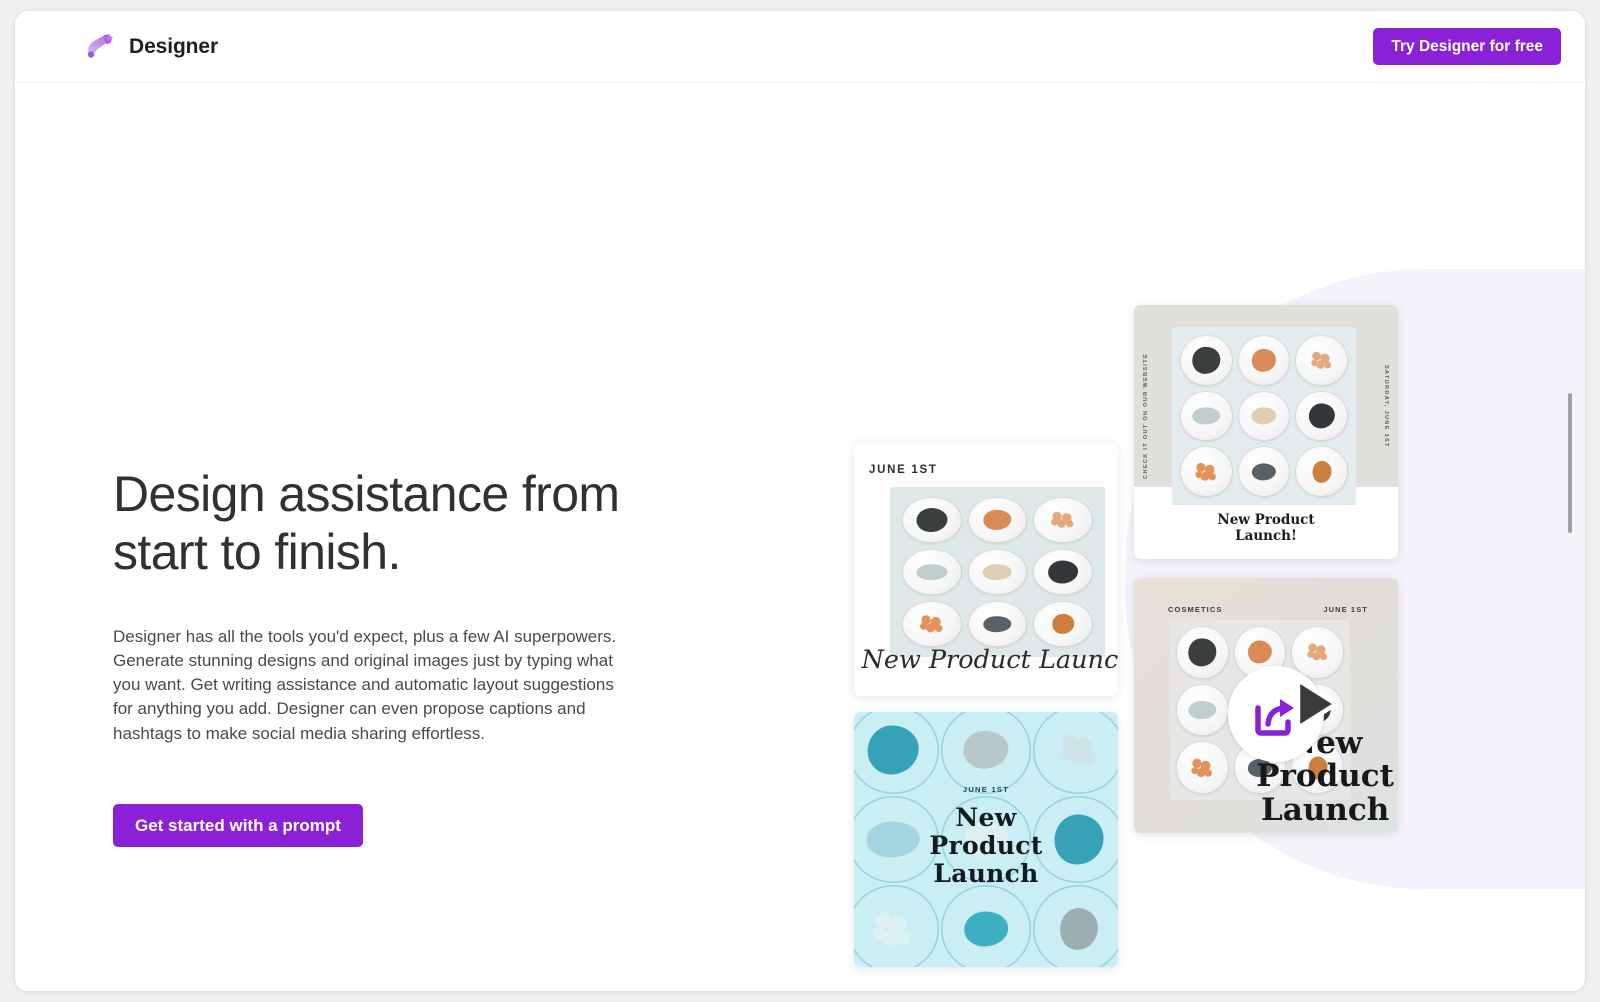 Image resolution: width=1600 pixels, height=1002 pixels. Describe the element at coordinates (174, 46) in the screenshot. I see `brand-name: Designer` at that location.